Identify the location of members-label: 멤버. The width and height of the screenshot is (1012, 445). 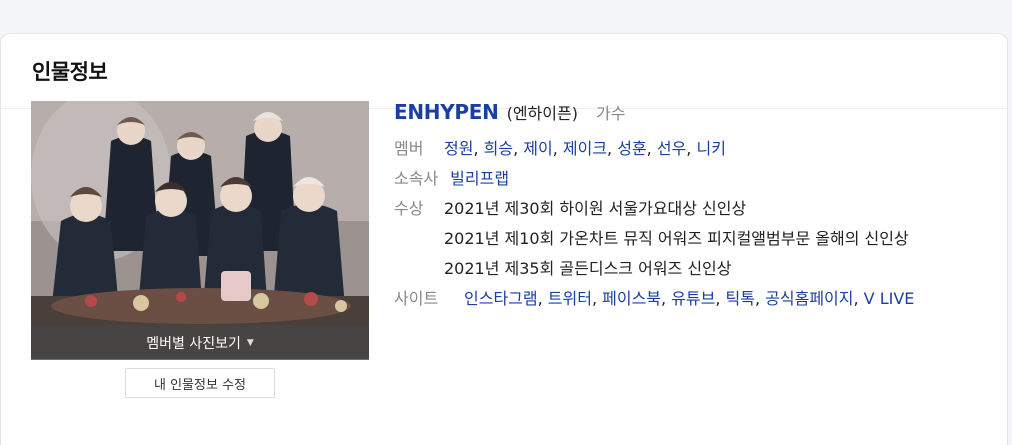
(409, 148).